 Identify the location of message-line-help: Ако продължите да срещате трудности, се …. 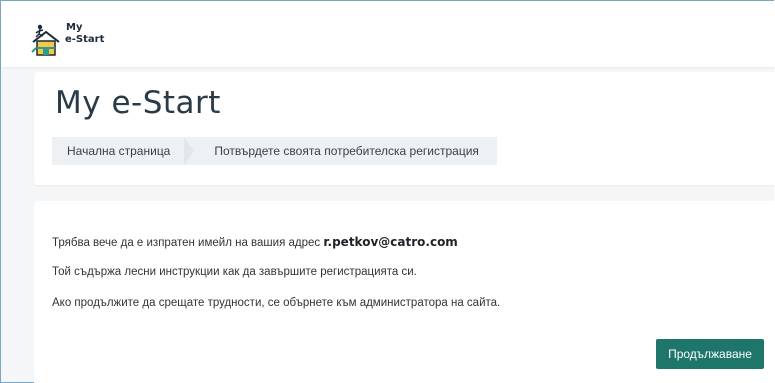
(276, 303).